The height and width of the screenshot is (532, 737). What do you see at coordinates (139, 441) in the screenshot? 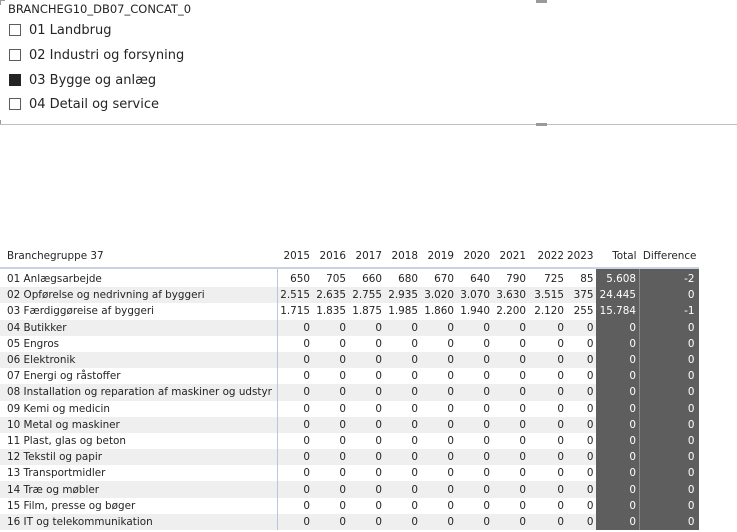
I see `row-header-cell: 11 Plast, glas og beton` at bounding box center [139, 441].